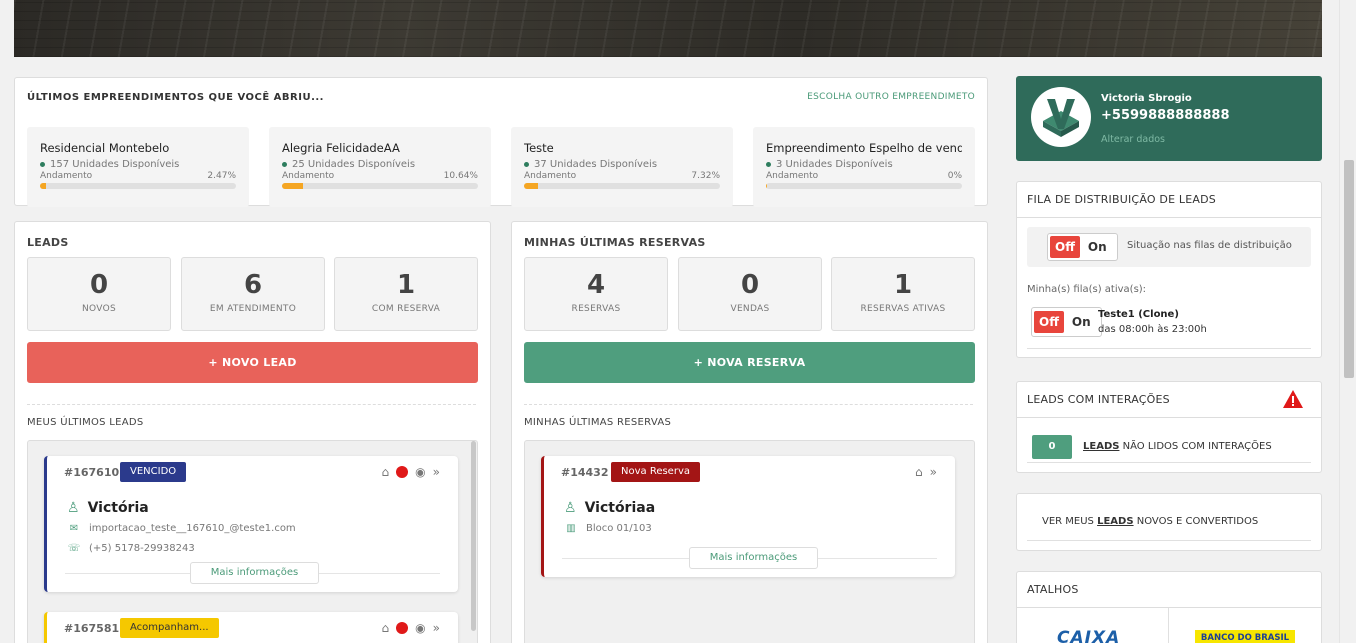  Describe the element at coordinates (1293, 399) in the screenshot. I see `warning-icon` at that location.